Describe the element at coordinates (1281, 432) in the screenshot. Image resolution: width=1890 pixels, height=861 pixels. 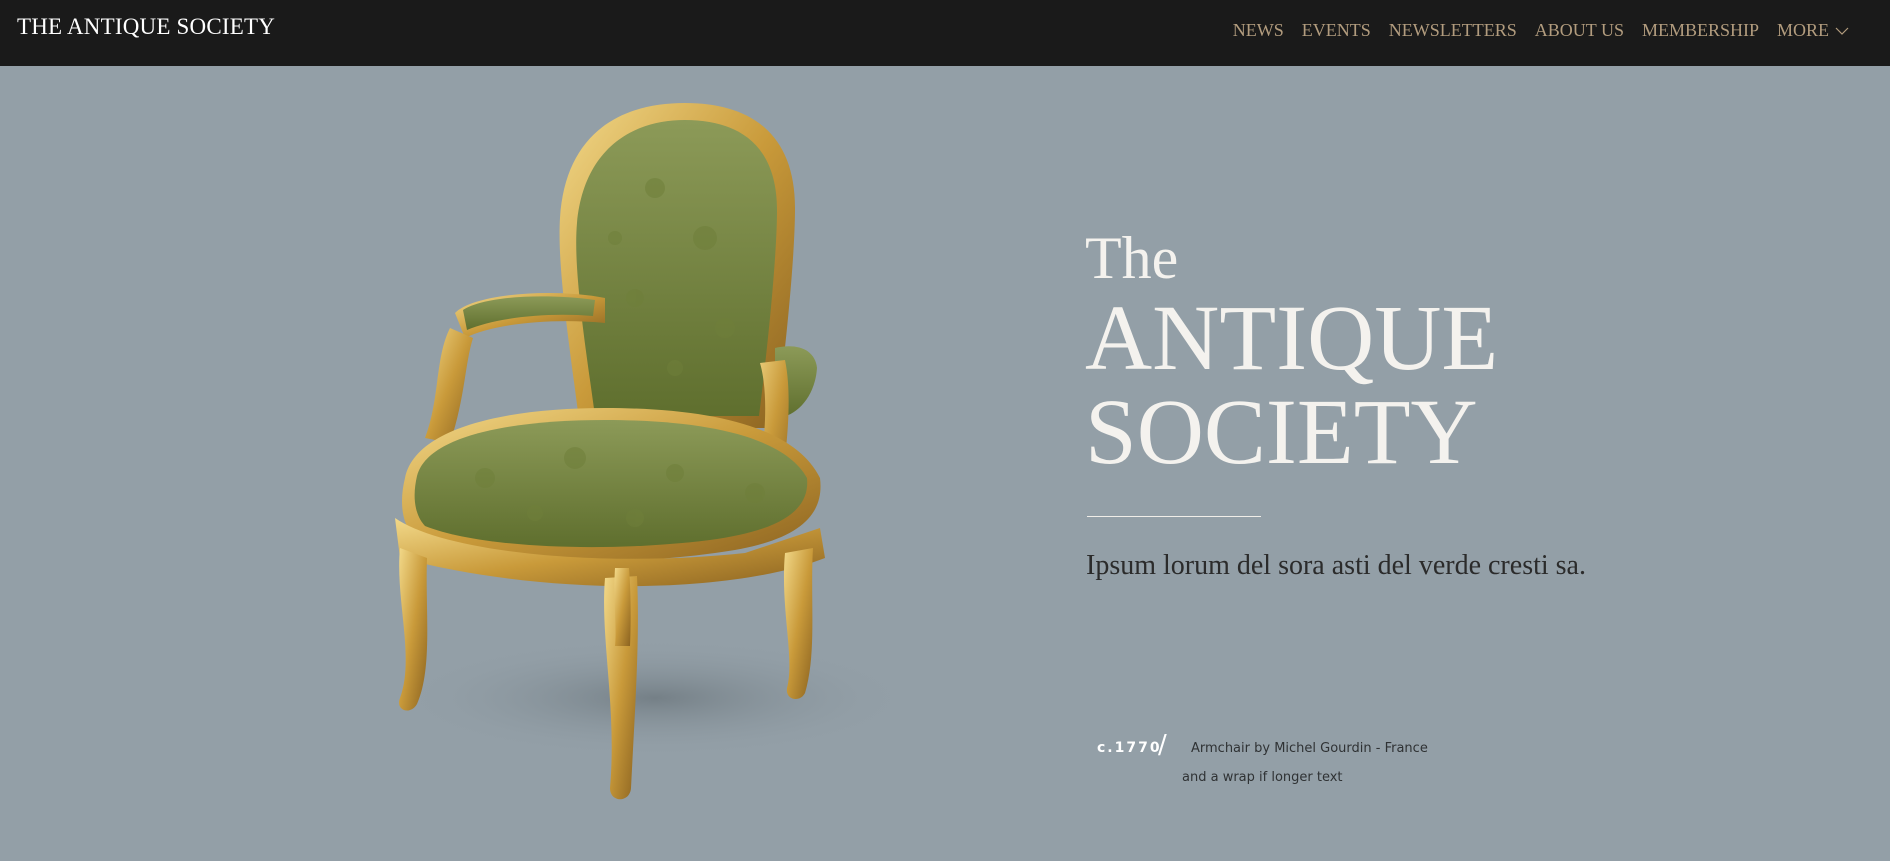
I see `hero-title-line2: SOCIETY` at that location.